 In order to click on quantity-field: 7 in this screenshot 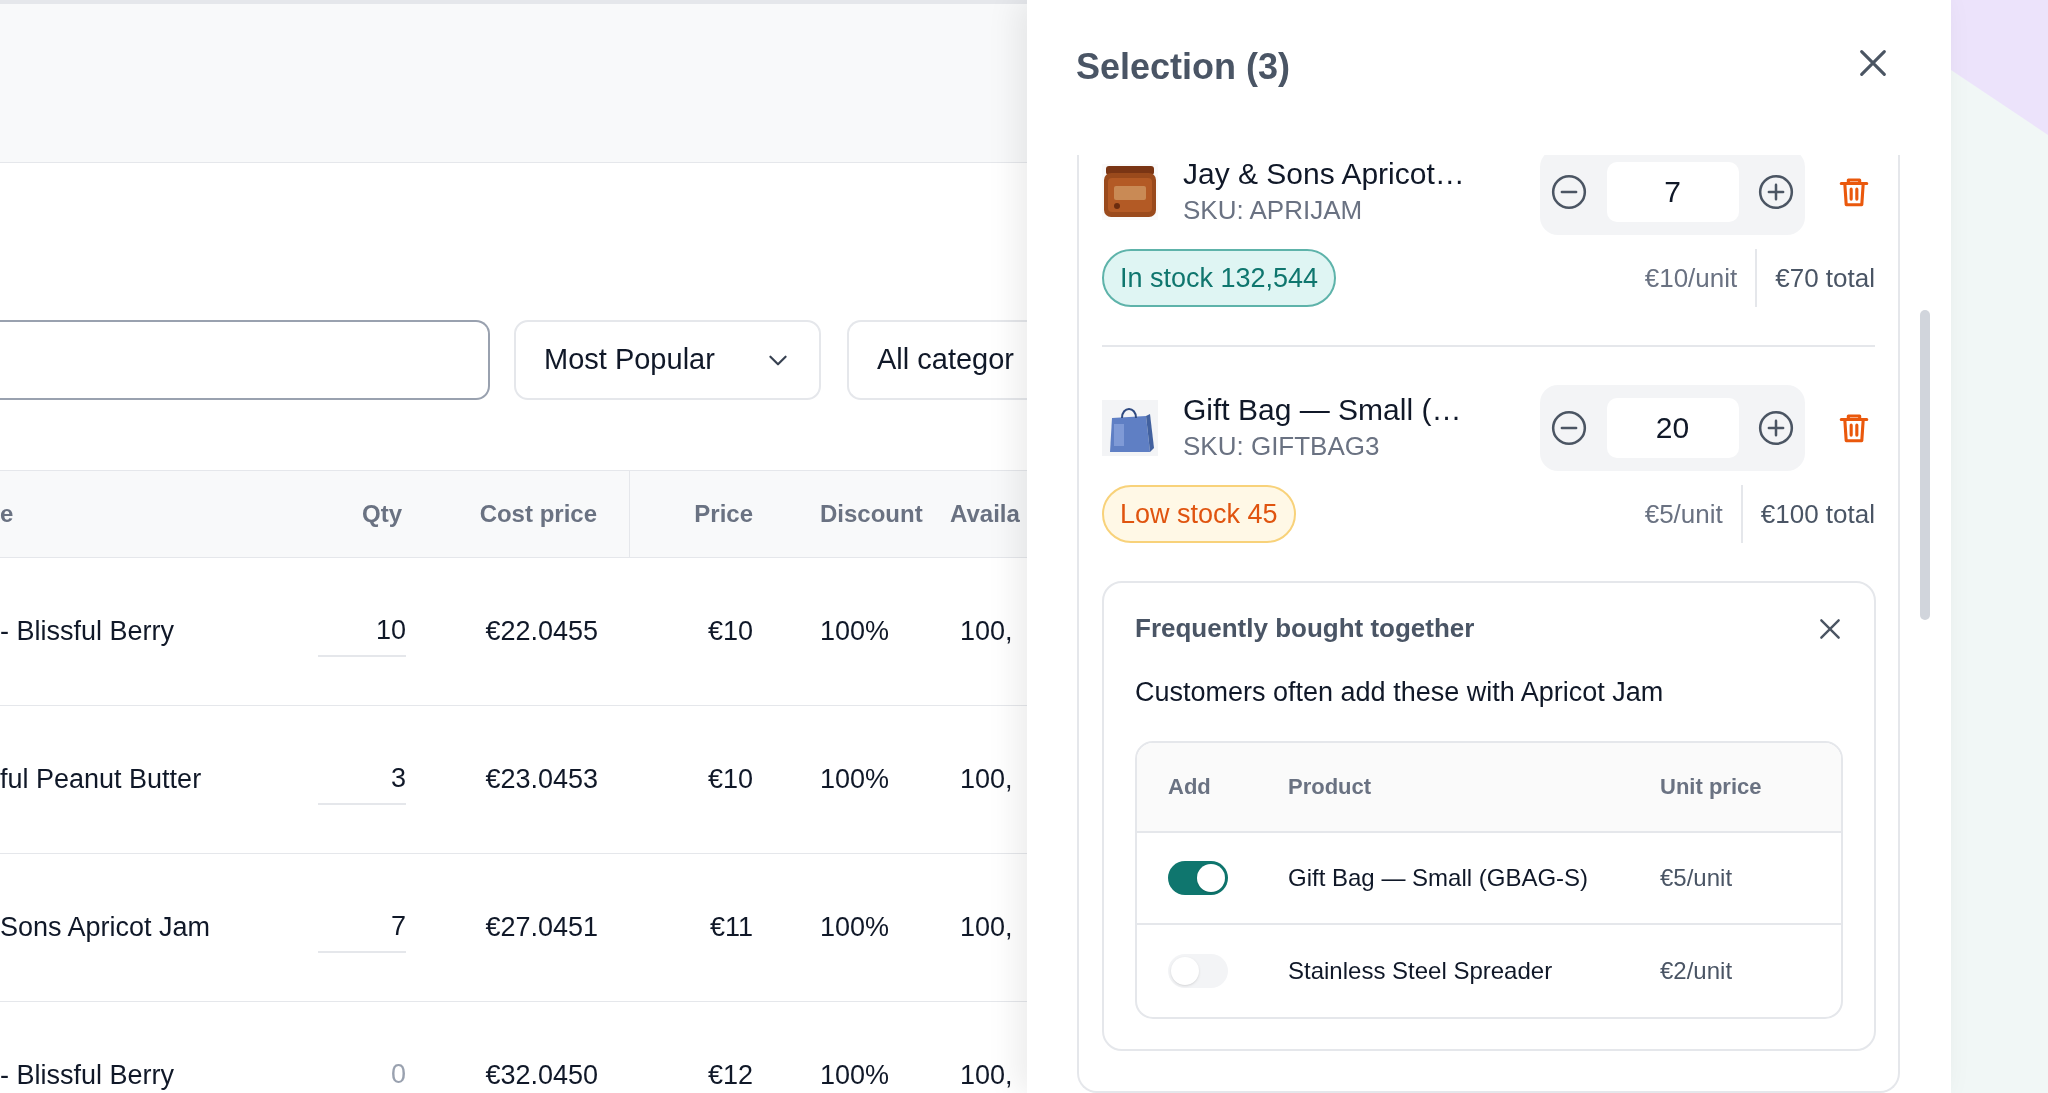, I will do `click(1672, 192)`.